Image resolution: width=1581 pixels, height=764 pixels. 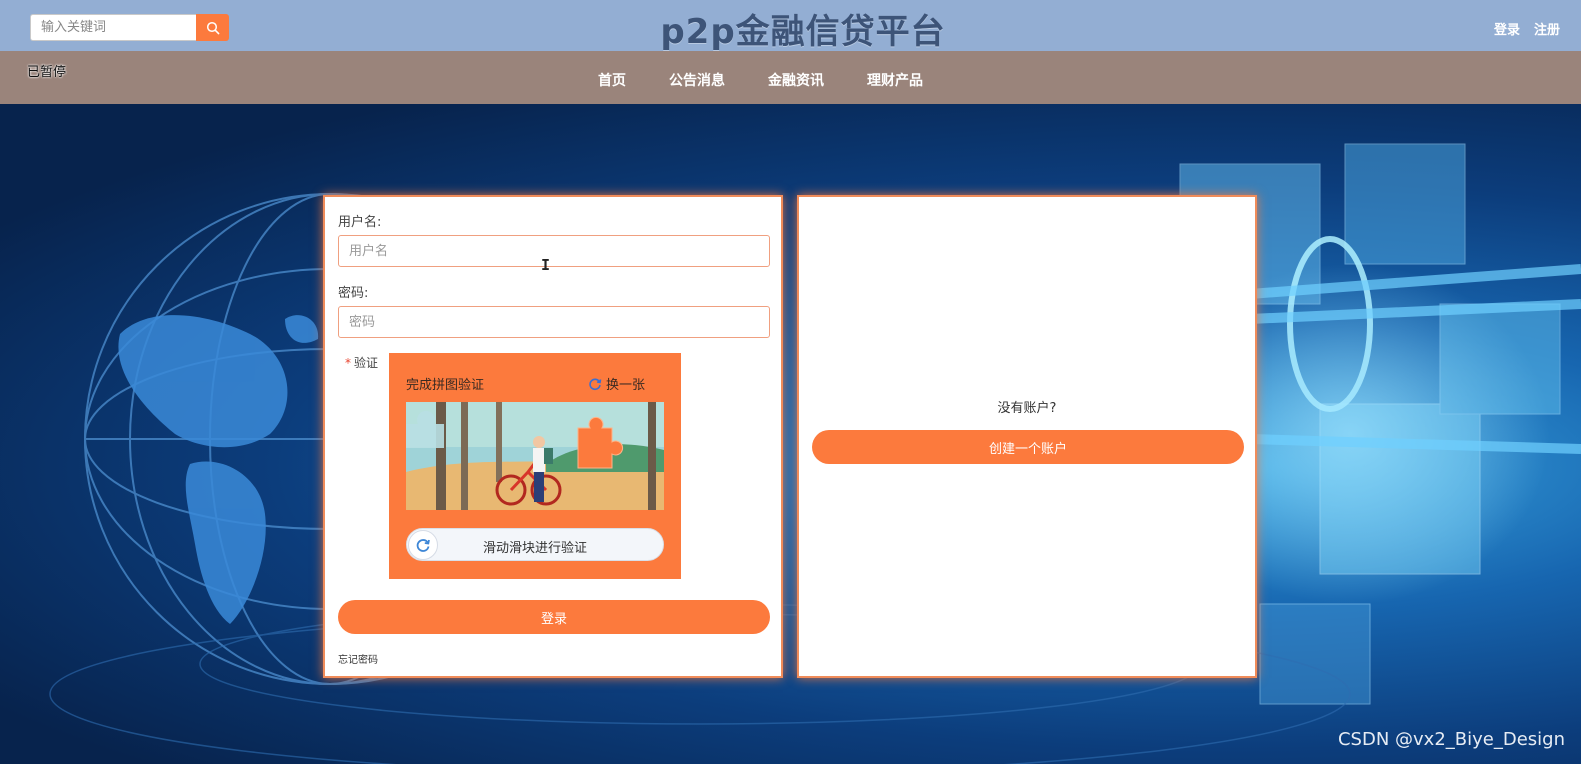 I want to click on password-input, so click(x=554, y=322).